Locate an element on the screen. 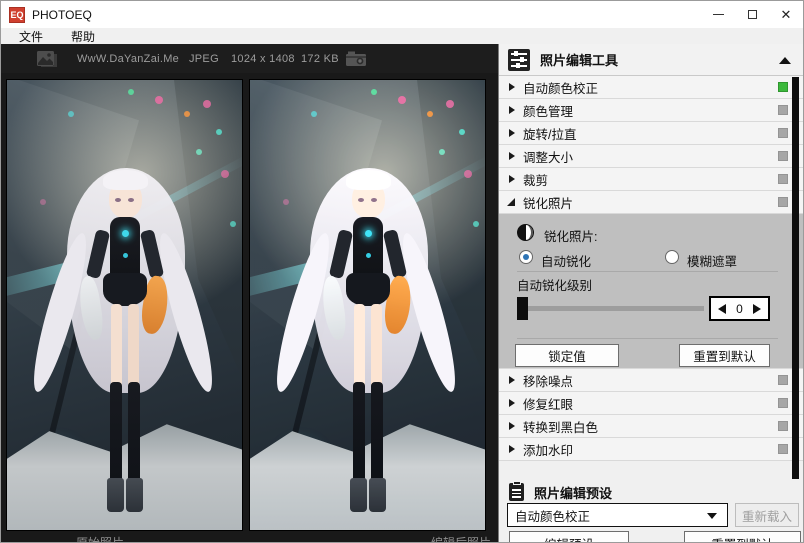  maximize-button is located at coordinates (752, 14).